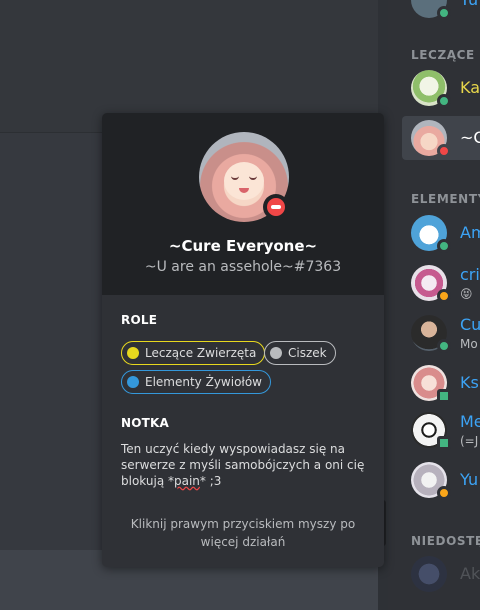 The image size is (480, 610). I want to click on member-name: Ak, so click(470, 573).